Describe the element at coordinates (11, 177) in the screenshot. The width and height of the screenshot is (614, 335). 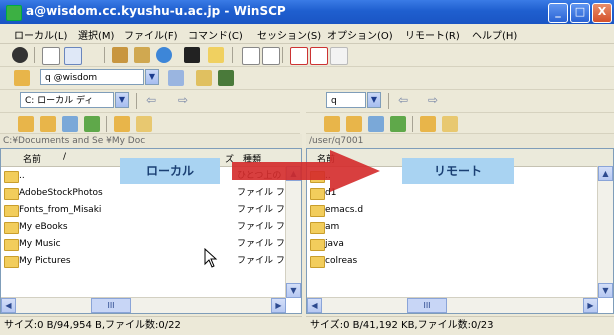
I see `parent-folder-icon` at that location.